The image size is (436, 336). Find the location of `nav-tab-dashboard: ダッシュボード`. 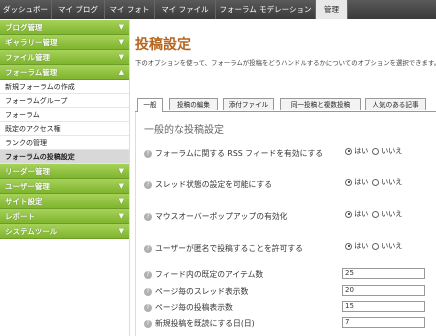

nav-tab-dashboard: ダッシュボード is located at coordinates (26, 16).